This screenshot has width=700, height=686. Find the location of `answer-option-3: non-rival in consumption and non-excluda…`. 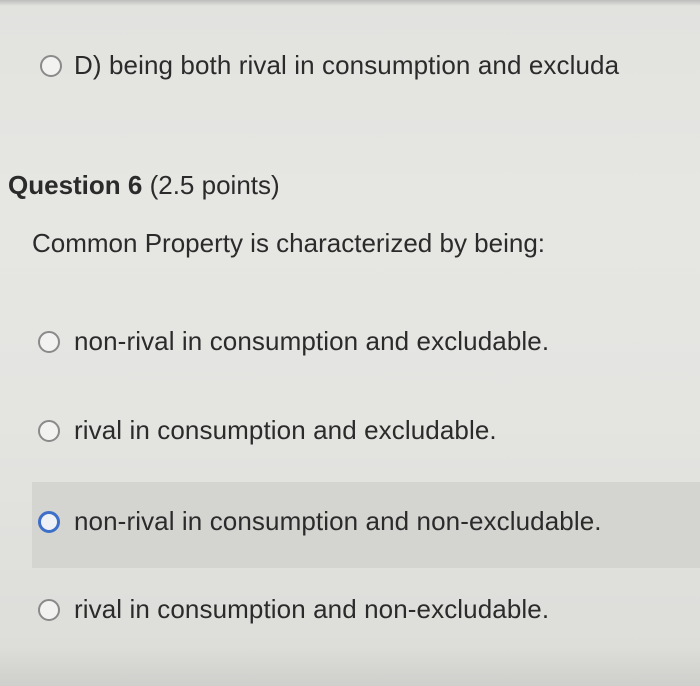

answer-option-3: non-rival in consumption and non-excluda… is located at coordinates (320, 521).